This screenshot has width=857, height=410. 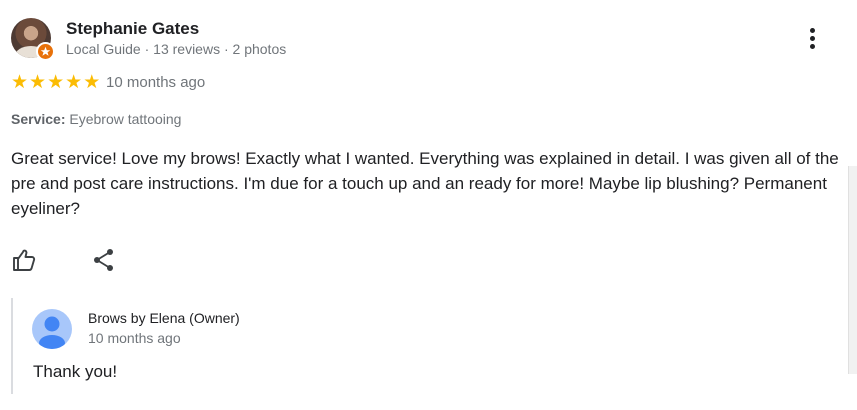 What do you see at coordinates (12, 346) in the screenshot?
I see `reply-divider` at bounding box center [12, 346].